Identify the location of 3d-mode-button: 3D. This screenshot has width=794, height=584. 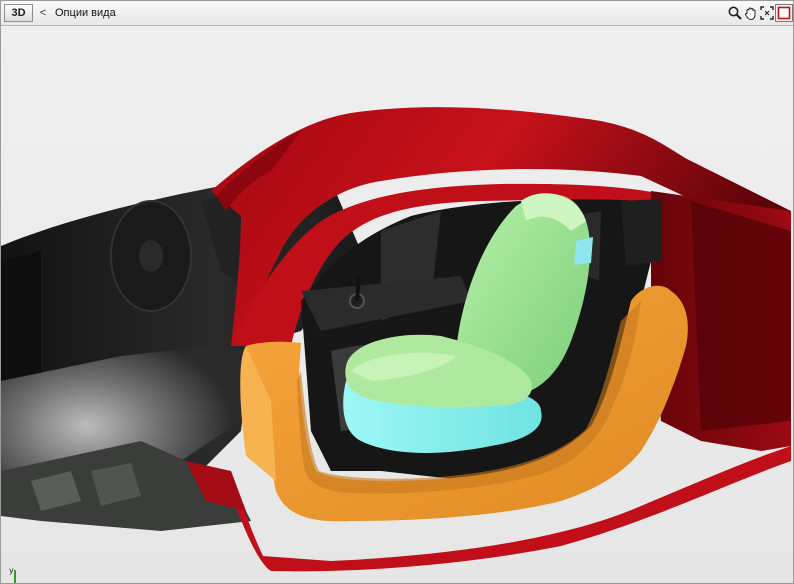
(18, 13).